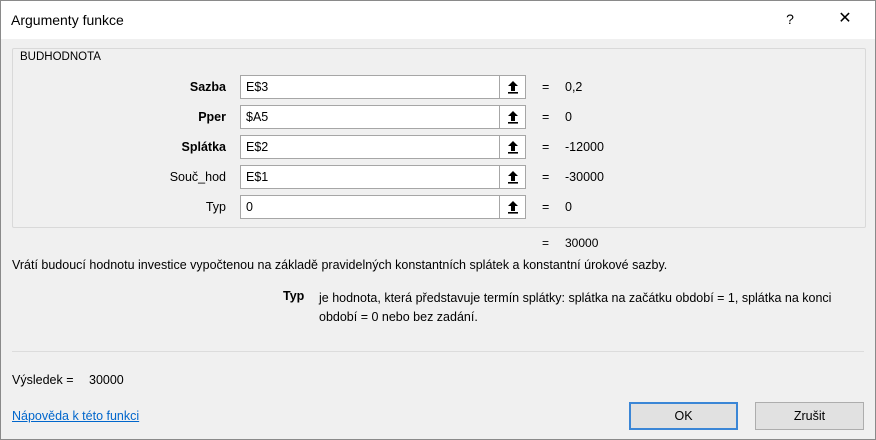 The height and width of the screenshot is (440, 876). What do you see at coordinates (809, 416) in the screenshot?
I see `cancel-button: Zrušit` at bounding box center [809, 416].